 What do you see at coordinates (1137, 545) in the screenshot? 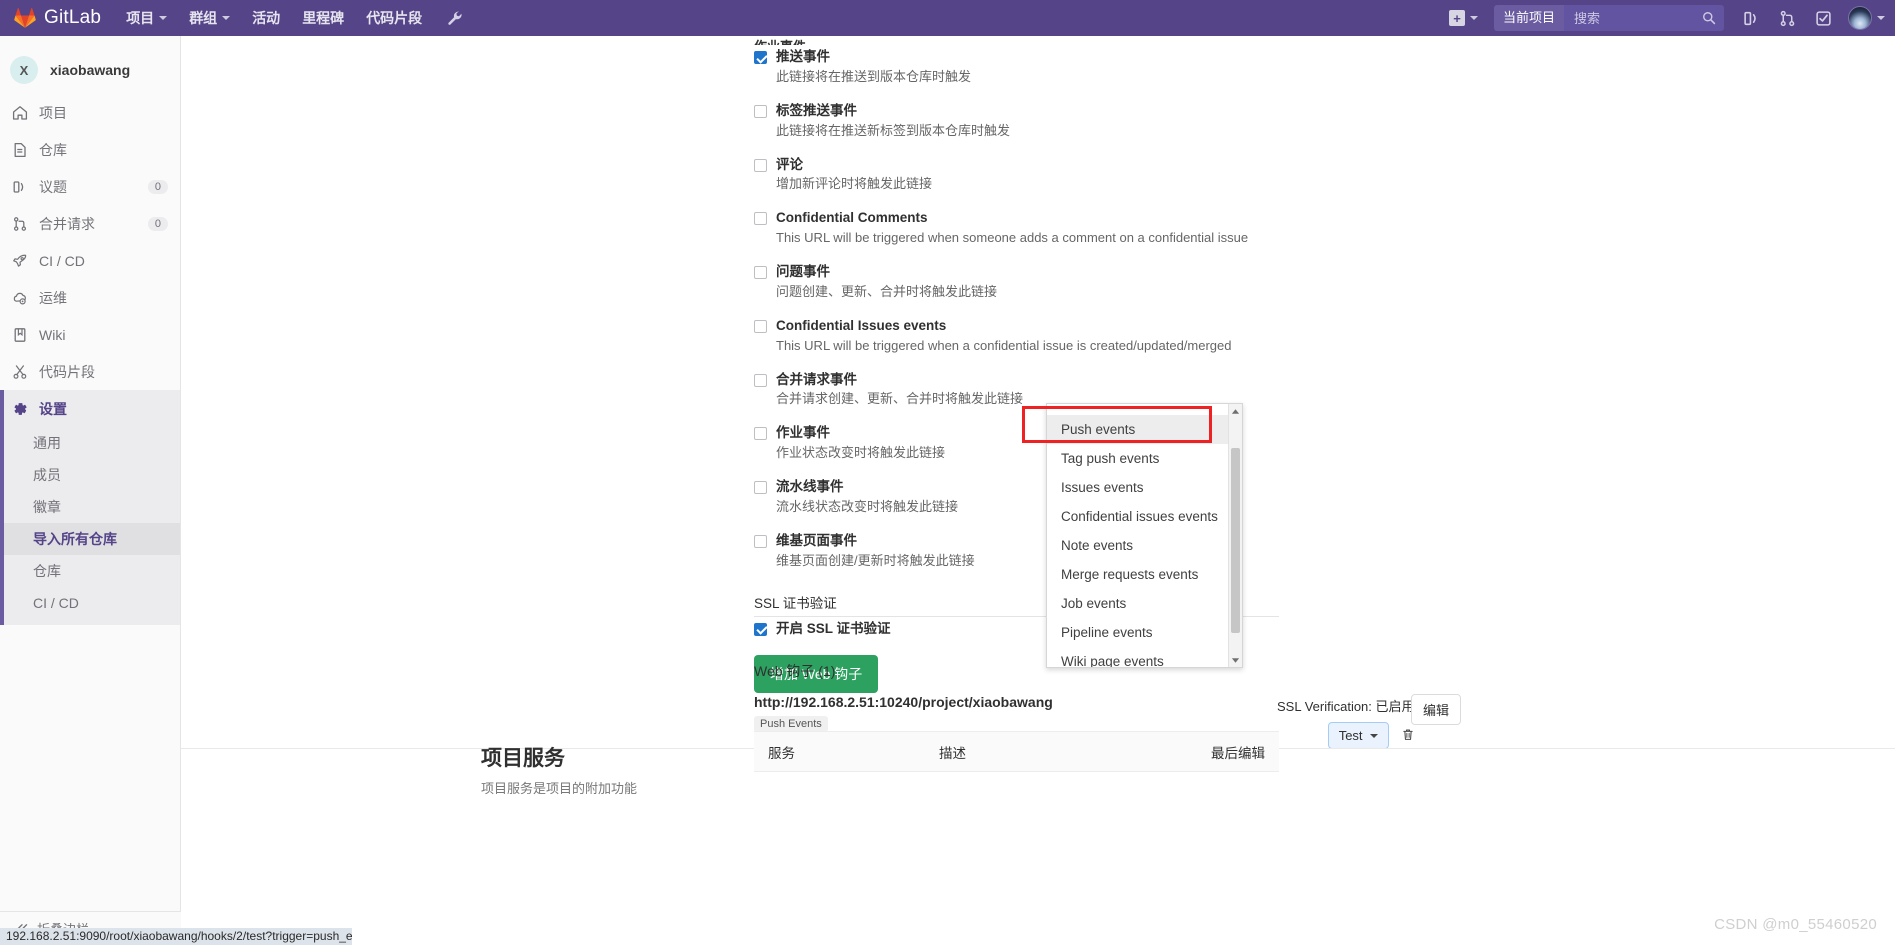
I see `dropdown-item-note-events: Note events` at bounding box center [1137, 545].